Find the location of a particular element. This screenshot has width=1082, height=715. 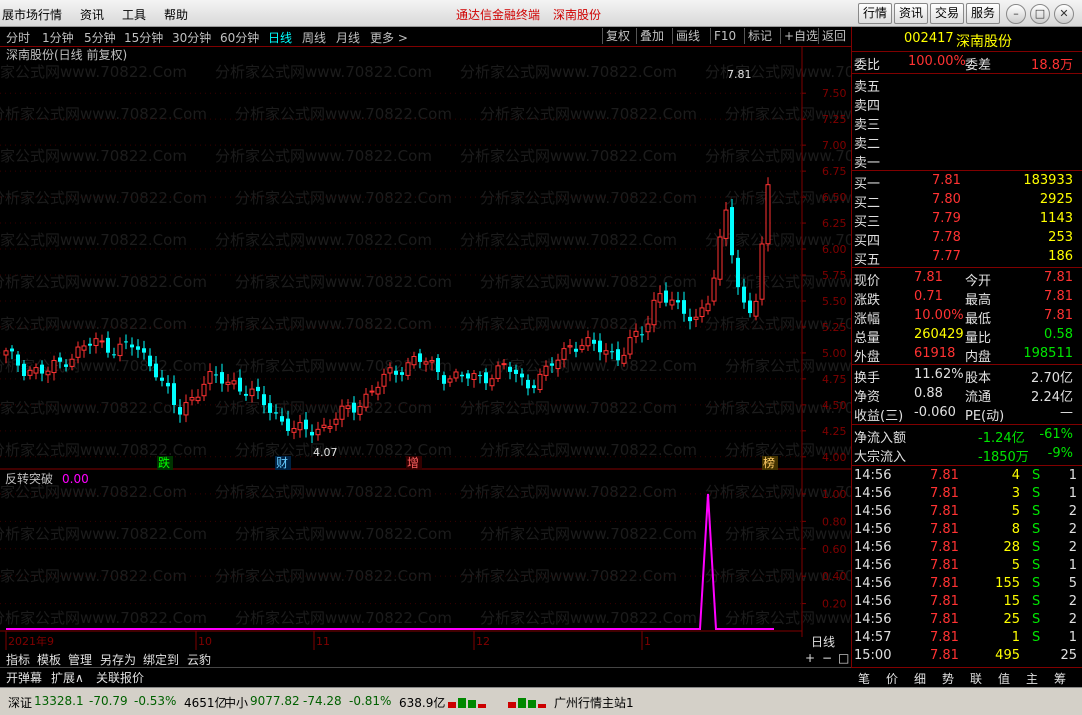

buy-volume: 2925 is located at coordinates (1056, 199).